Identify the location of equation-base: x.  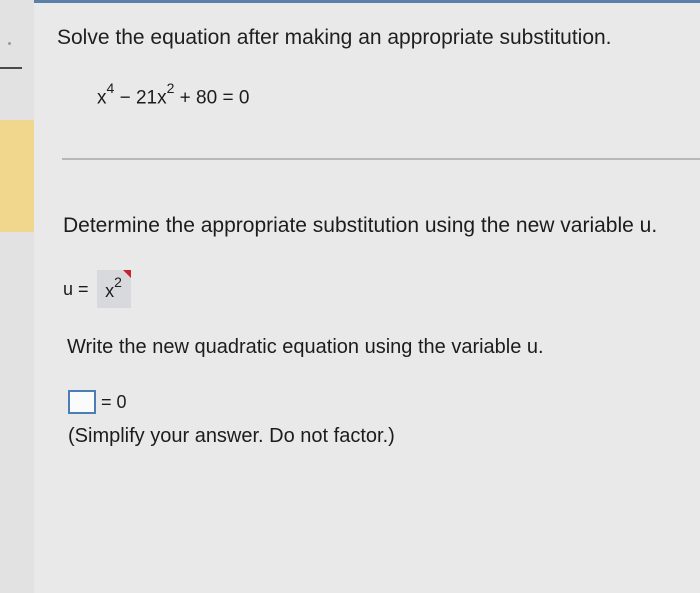
(102, 98).